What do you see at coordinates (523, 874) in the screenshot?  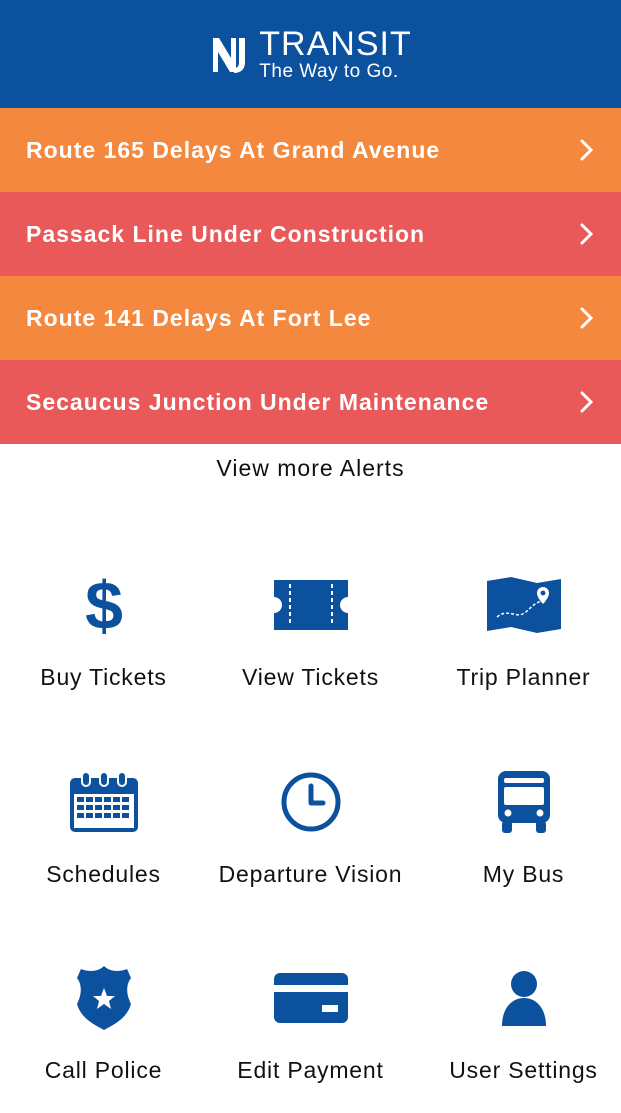 I see `tile-label: My Bus` at bounding box center [523, 874].